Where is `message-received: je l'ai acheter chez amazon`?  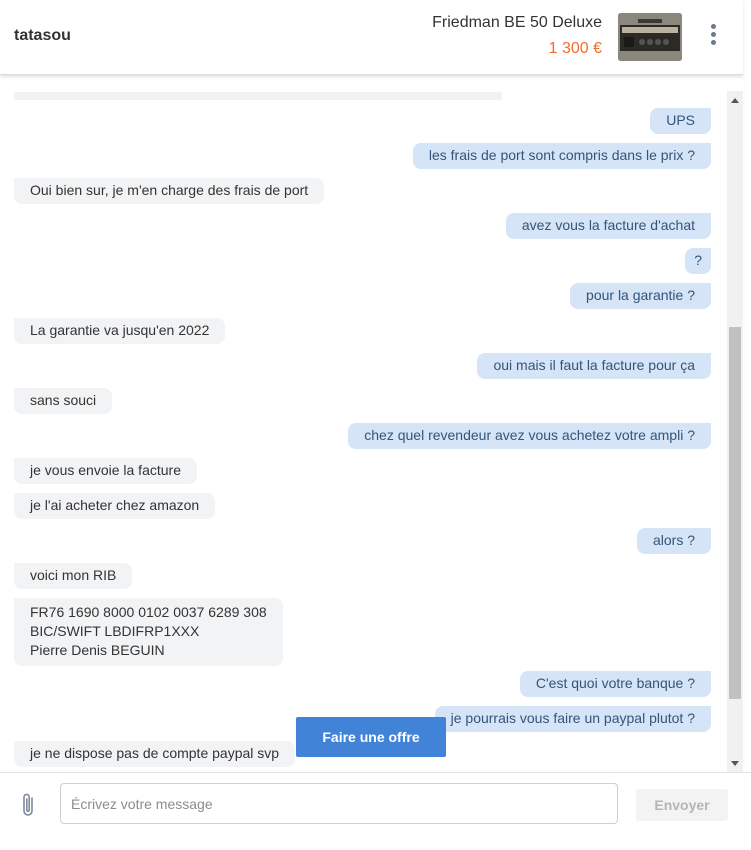
message-received: je l'ai acheter chez amazon is located at coordinates (115, 506).